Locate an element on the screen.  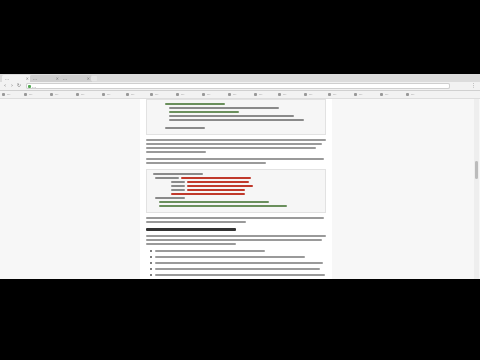
tab-1: … × is located at coordinates (16, 78).